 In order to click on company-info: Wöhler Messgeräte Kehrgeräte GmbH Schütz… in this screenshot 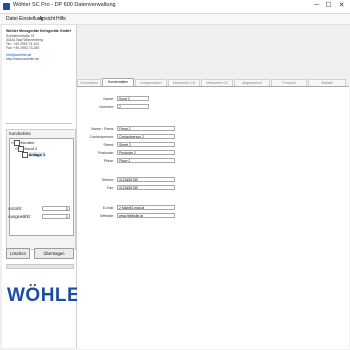, I will do `click(39, 45)`.